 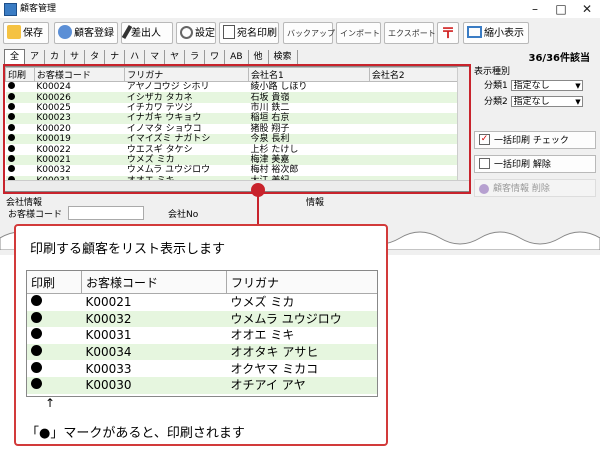 I want to click on checkbox-checked-icon: ✓, so click(x=484, y=139).